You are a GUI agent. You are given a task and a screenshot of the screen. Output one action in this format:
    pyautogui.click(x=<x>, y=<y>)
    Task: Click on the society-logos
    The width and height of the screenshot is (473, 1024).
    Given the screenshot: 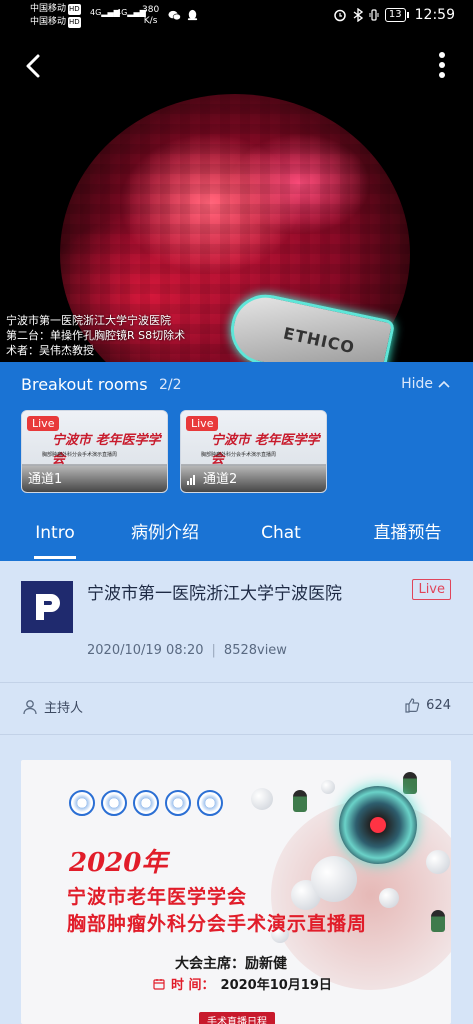 What is the action you would take?
    pyautogui.click(x=146, y=803)
    